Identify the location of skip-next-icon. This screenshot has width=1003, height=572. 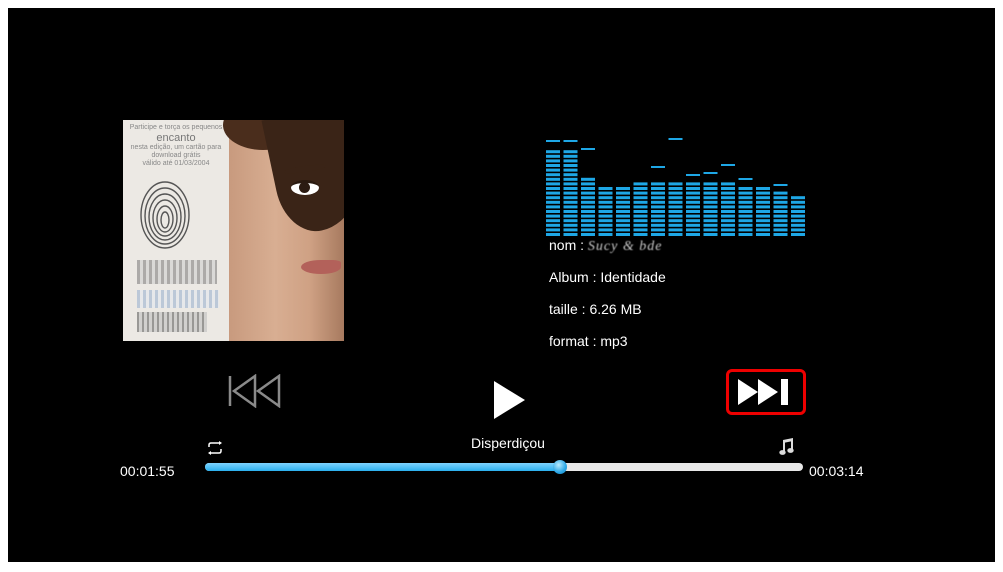
(763, 392).